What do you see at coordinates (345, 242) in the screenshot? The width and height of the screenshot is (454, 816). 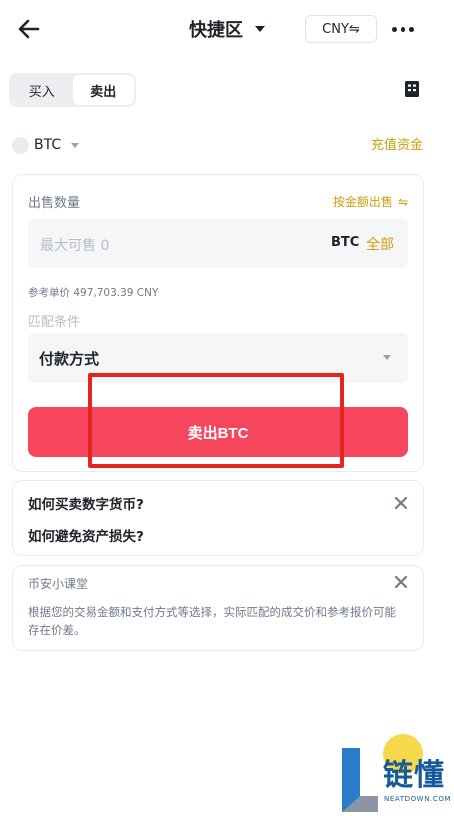 I see `unit-label: BTC` at bounding box center [345, 242].